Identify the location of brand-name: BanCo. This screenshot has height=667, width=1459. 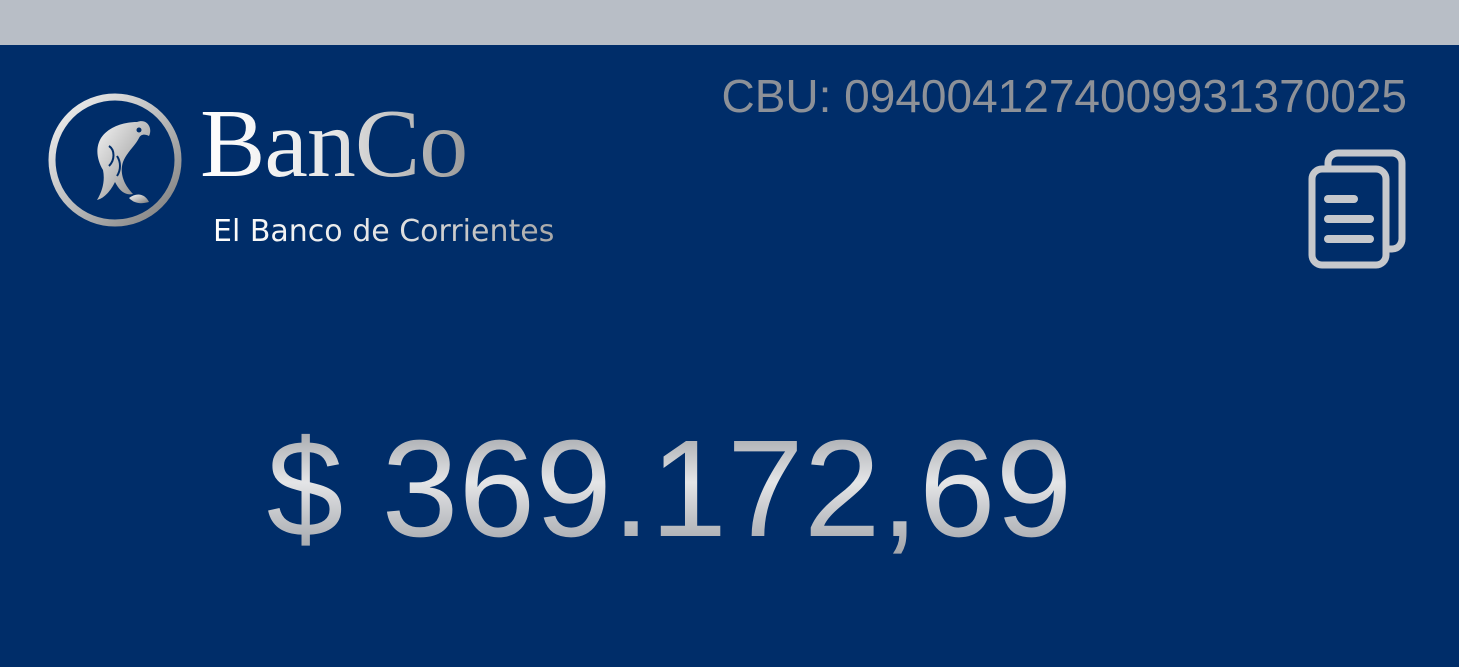
(334, 144).